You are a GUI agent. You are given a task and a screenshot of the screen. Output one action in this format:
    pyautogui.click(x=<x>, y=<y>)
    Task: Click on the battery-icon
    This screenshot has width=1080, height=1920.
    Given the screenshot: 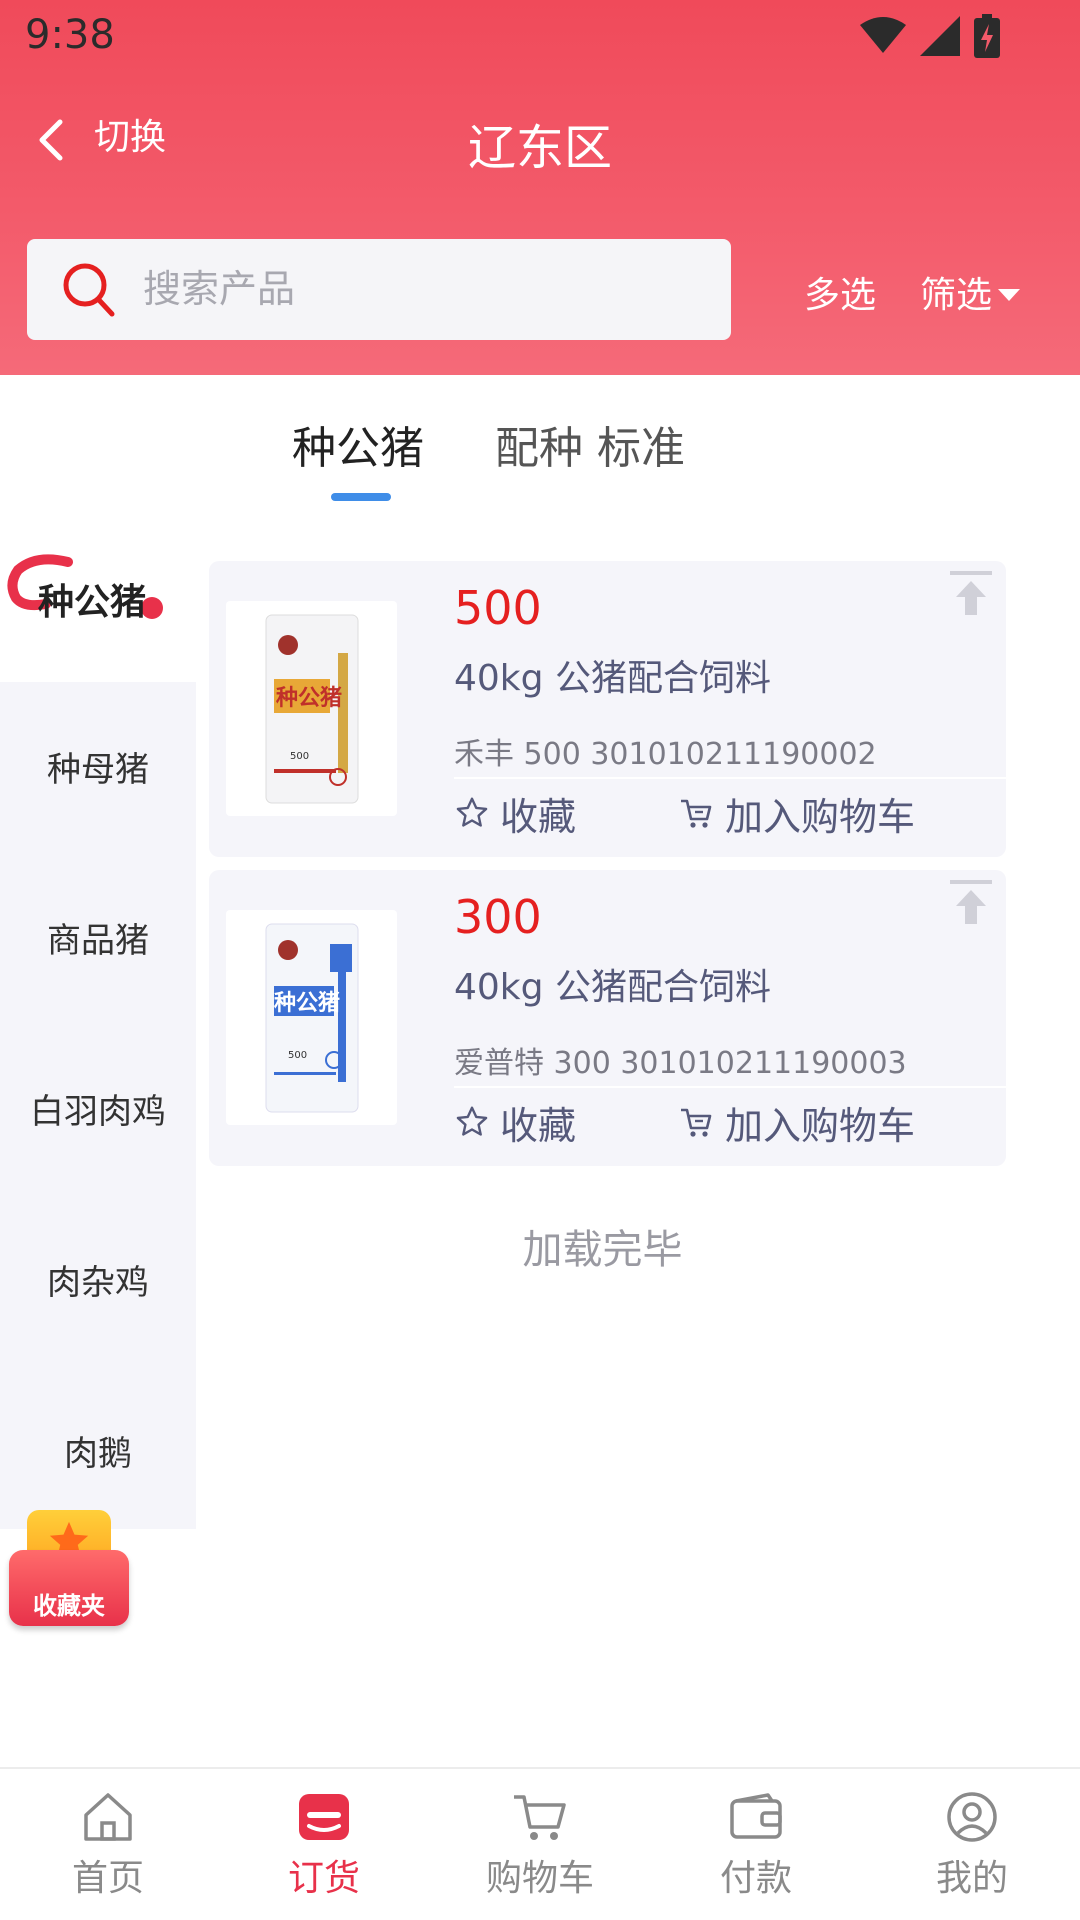 What is the action you would take?
    pyautogui.click(x=987, y=36)
    